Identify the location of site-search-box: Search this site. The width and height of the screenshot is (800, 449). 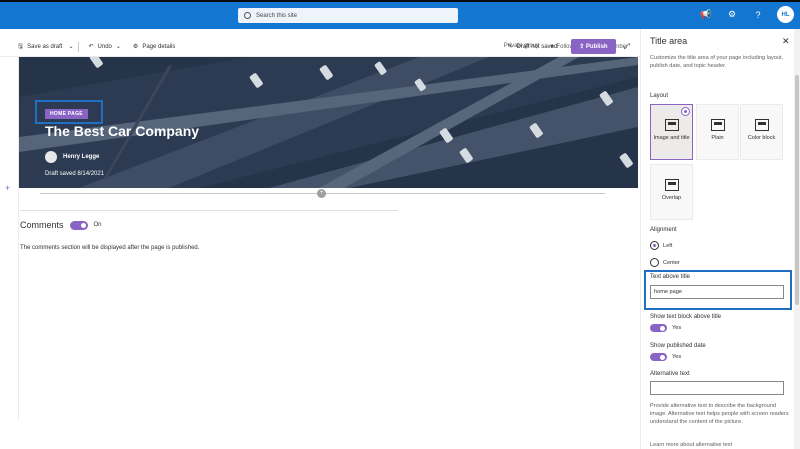
(348, 15).